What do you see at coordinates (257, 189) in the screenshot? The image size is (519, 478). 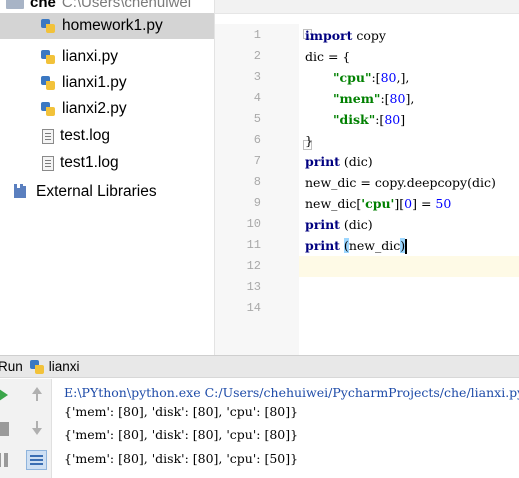 I see `line-number-gutter: 1 2 3 4 5 6 7 8 9 10 11 12 13 14` at bounding box center [257, 189].